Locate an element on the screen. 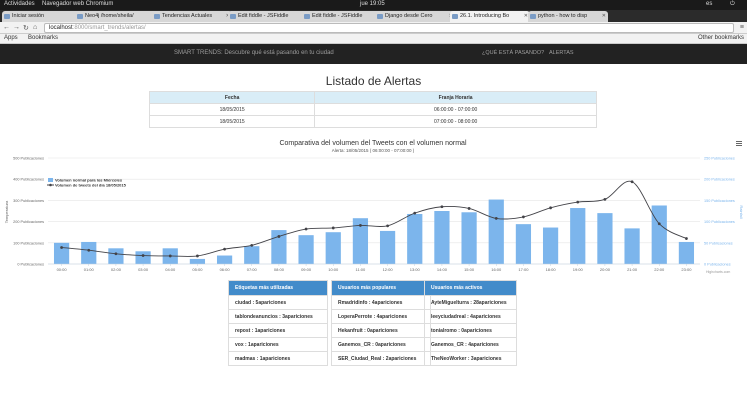 The image size is (747, 420). table-cell: 07:00:00 - 08:00:00 is located at coordinates (455, 121).